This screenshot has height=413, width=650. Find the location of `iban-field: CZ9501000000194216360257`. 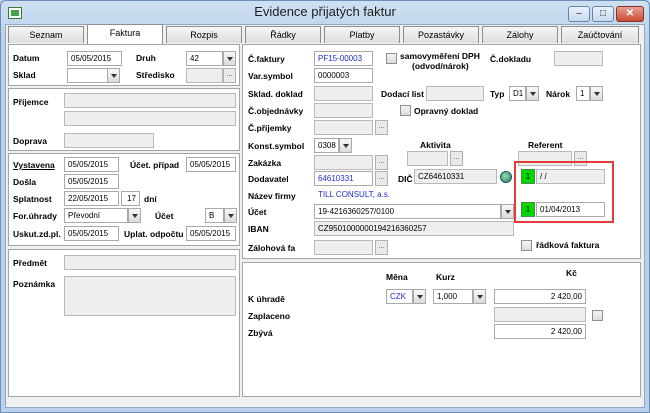

iban-field: CZ9501000000194216360257 is located at coordinates (414, 228).